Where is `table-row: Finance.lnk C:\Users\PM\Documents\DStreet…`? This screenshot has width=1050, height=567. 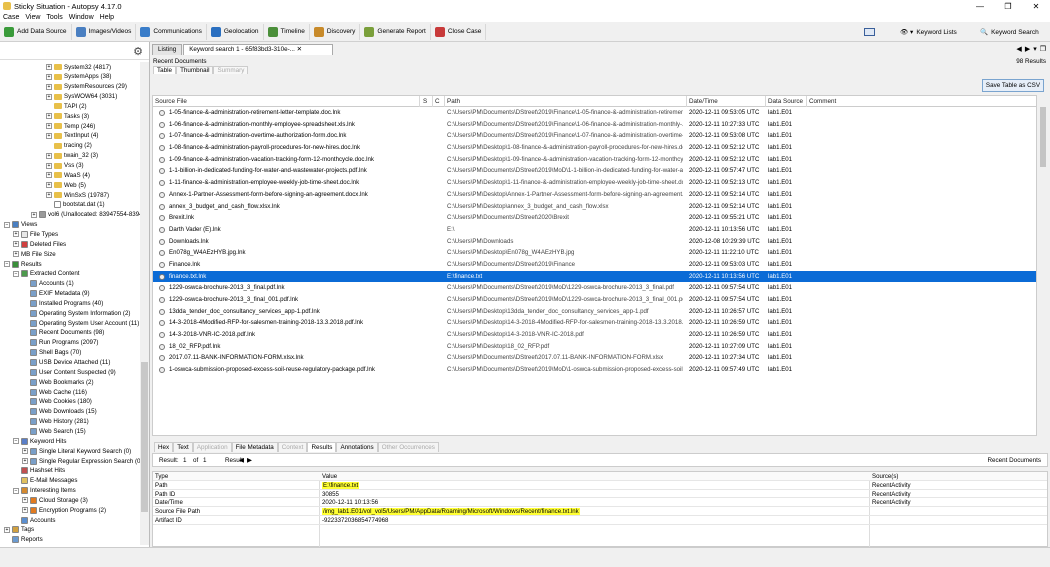 table-row: Finance.lnk C:\Users\PM\Documents\DStreet… is located at coordinates (594, 265).